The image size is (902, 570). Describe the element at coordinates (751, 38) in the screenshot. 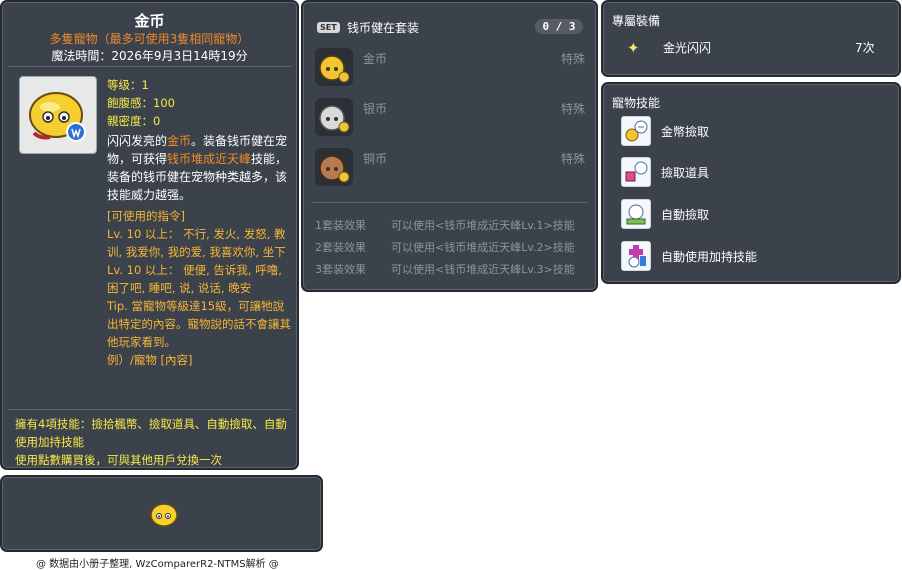

I see `exclusive-equip-panel: 專屬裝備 ✦ 金光闪闪 7次` at that location.